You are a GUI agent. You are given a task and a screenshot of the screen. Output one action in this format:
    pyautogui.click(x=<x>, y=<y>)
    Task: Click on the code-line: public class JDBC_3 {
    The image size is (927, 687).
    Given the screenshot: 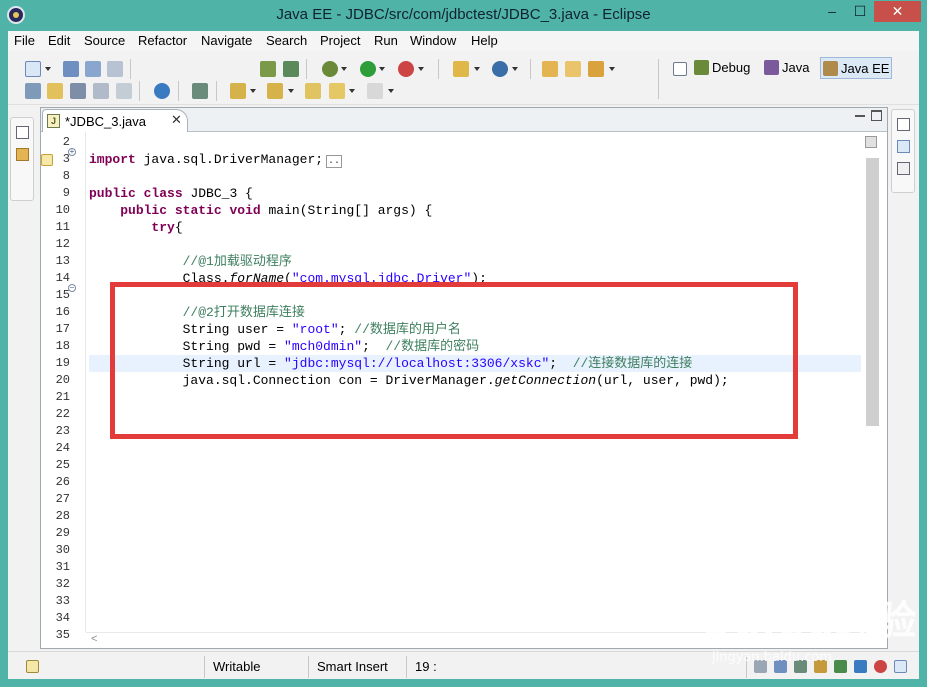 What is the action you would take?
    pyautogui.click(x=171, y=193)
    